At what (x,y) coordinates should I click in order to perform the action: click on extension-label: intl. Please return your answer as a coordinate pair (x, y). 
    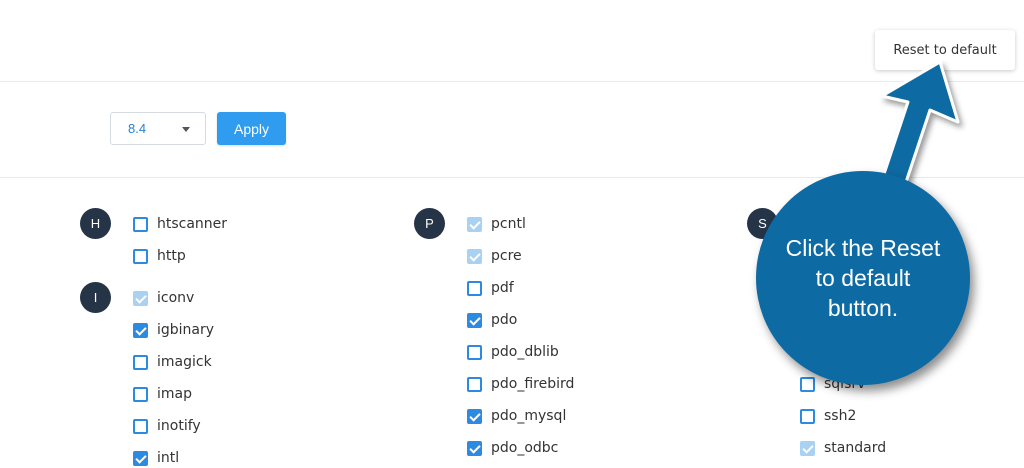
    Looking at the image, I should click on (168, 458).